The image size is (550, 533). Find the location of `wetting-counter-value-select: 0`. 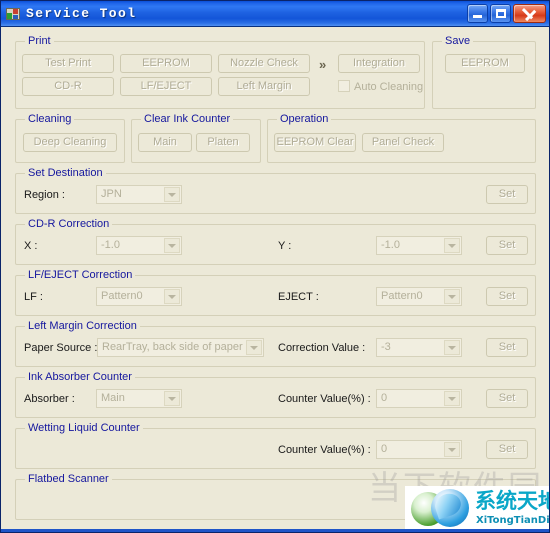

wetting-counter-value-select: 0 is located at coordinates (419, 449).